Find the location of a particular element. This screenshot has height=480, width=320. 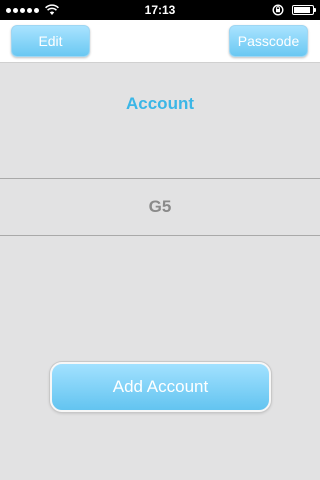

account-row-g5: G5 is located at coordinates (160, 207).